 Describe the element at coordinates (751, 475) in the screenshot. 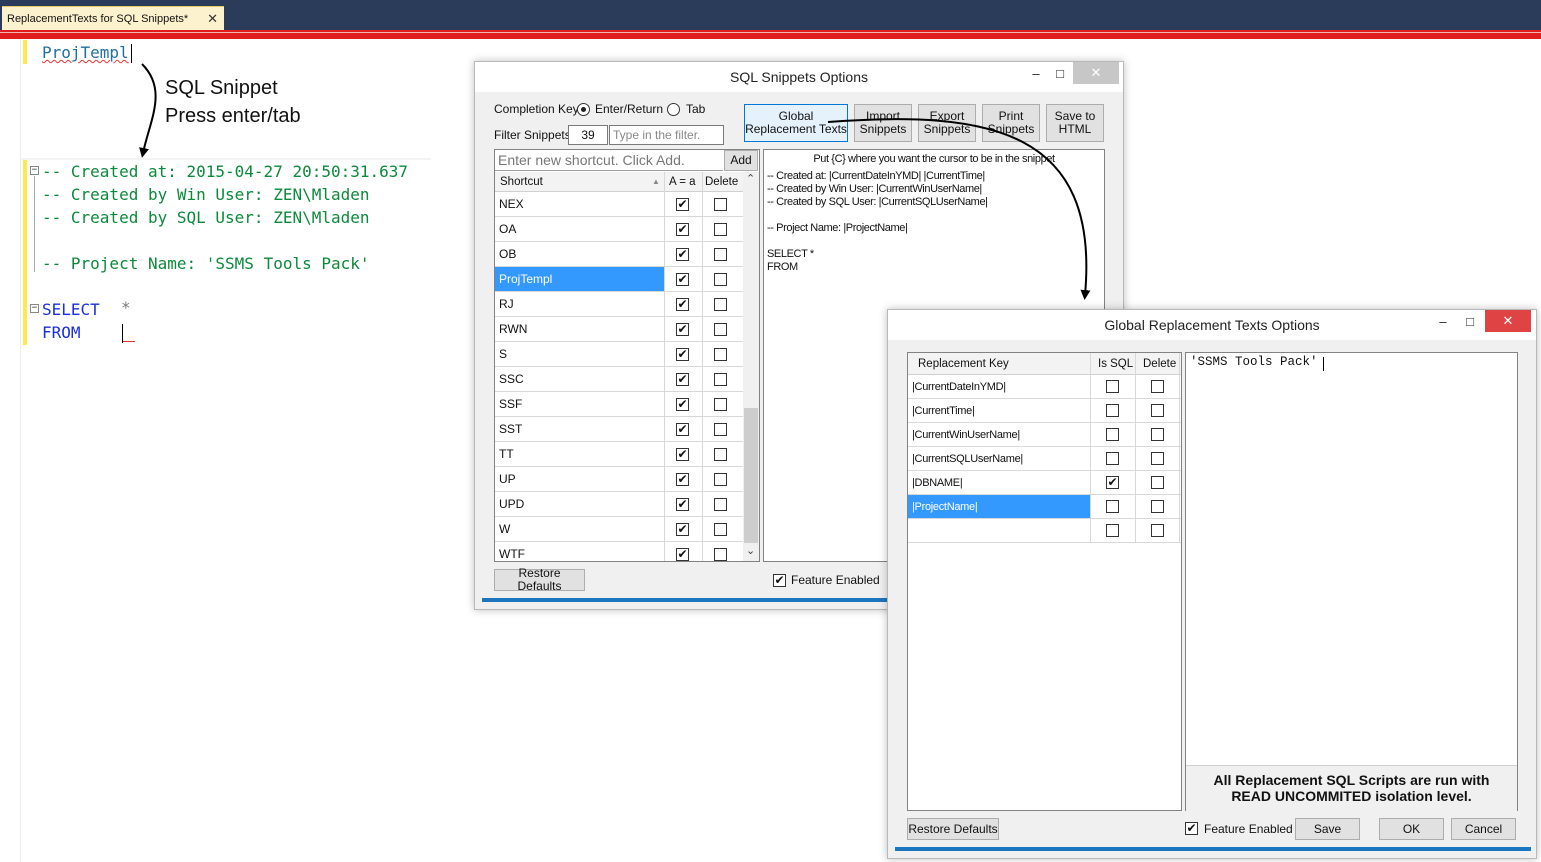

I see `scroll-thumb` at that location.